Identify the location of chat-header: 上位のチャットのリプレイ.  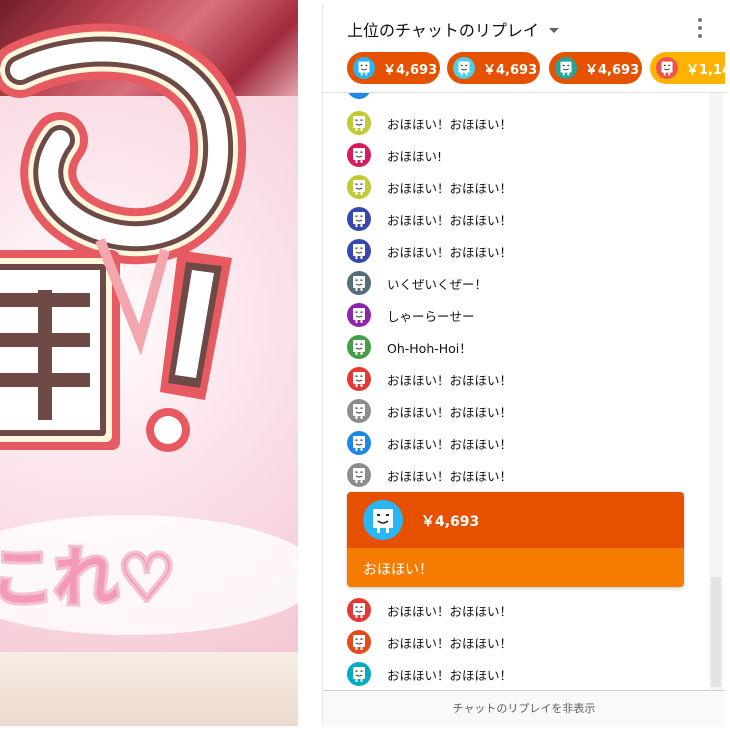
(524, 28).